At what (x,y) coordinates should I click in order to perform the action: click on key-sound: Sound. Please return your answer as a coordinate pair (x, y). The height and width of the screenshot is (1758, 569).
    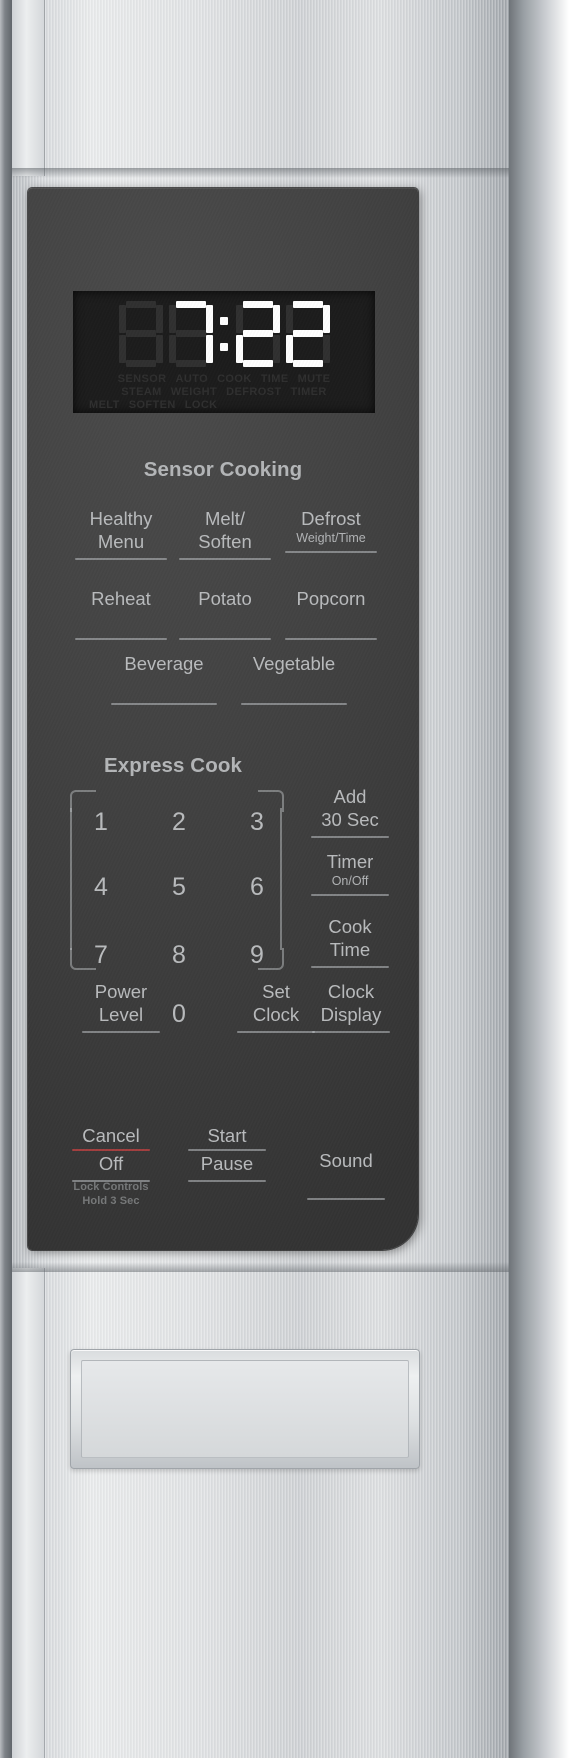
    Looking at the image, I should click on (346, 1174).